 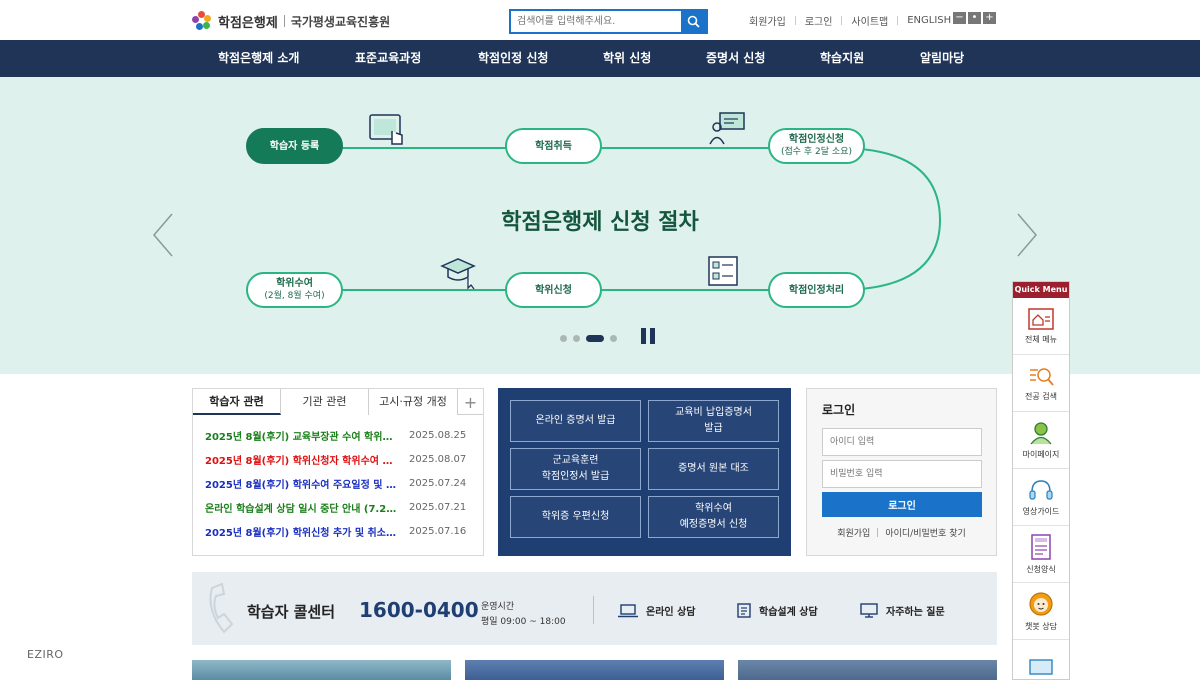 What do you see at coordinates (291, 21) in the screenshot?
I see `site-logo: 학점은행제 국가평생교육진흥원` at bounding box center [291, 21].